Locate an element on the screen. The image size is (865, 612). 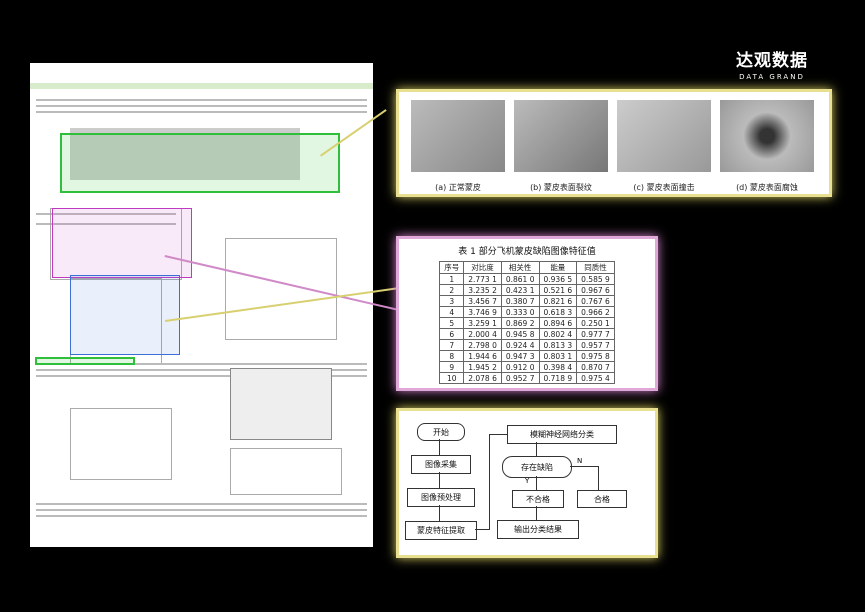
table-header-cell: 同质性 is located at coordinates (595, 267).